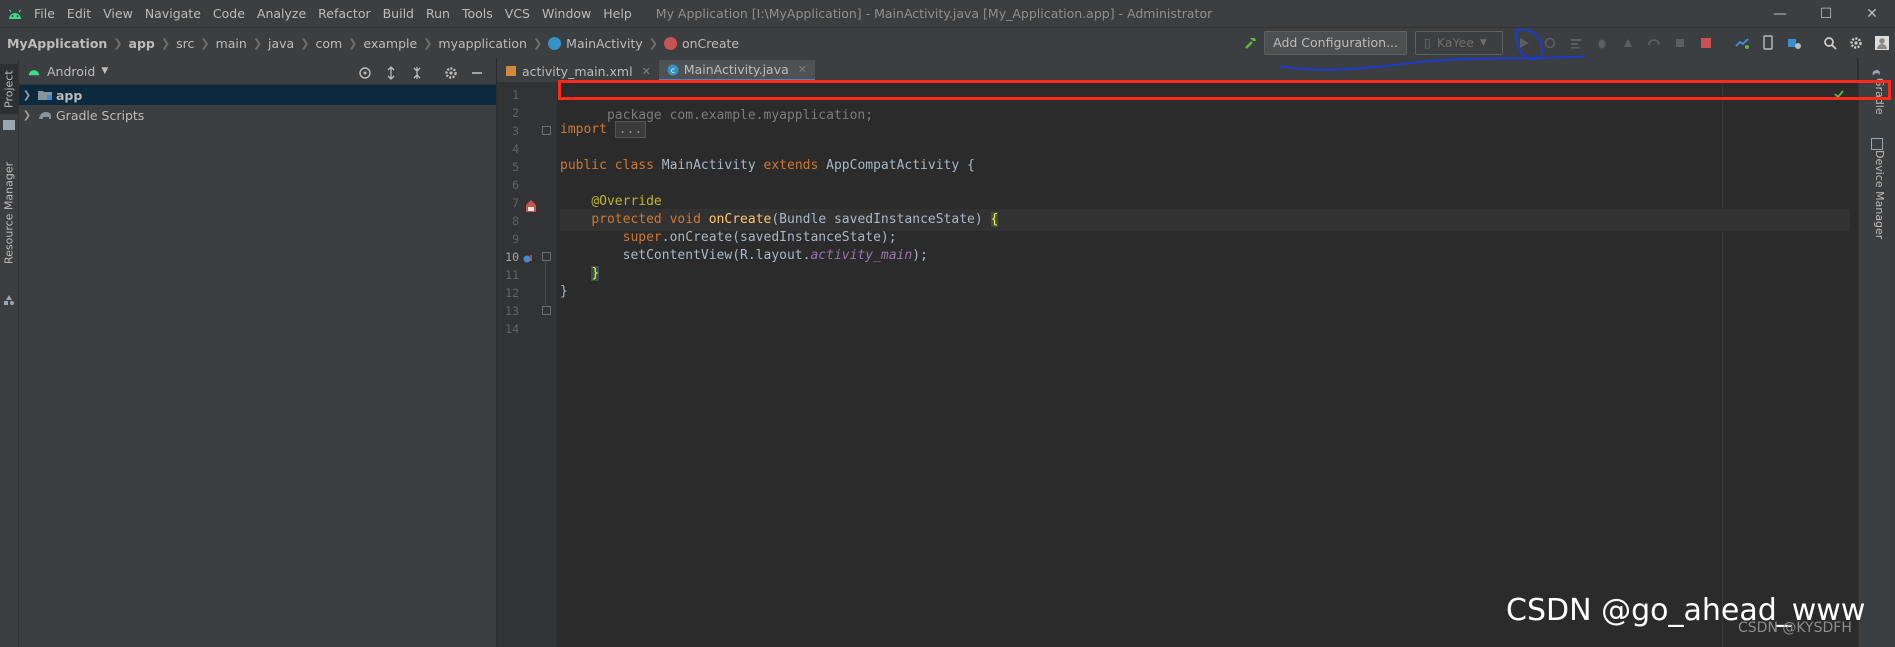  I want to click on hammer-build-icon, so click(1251, 43).